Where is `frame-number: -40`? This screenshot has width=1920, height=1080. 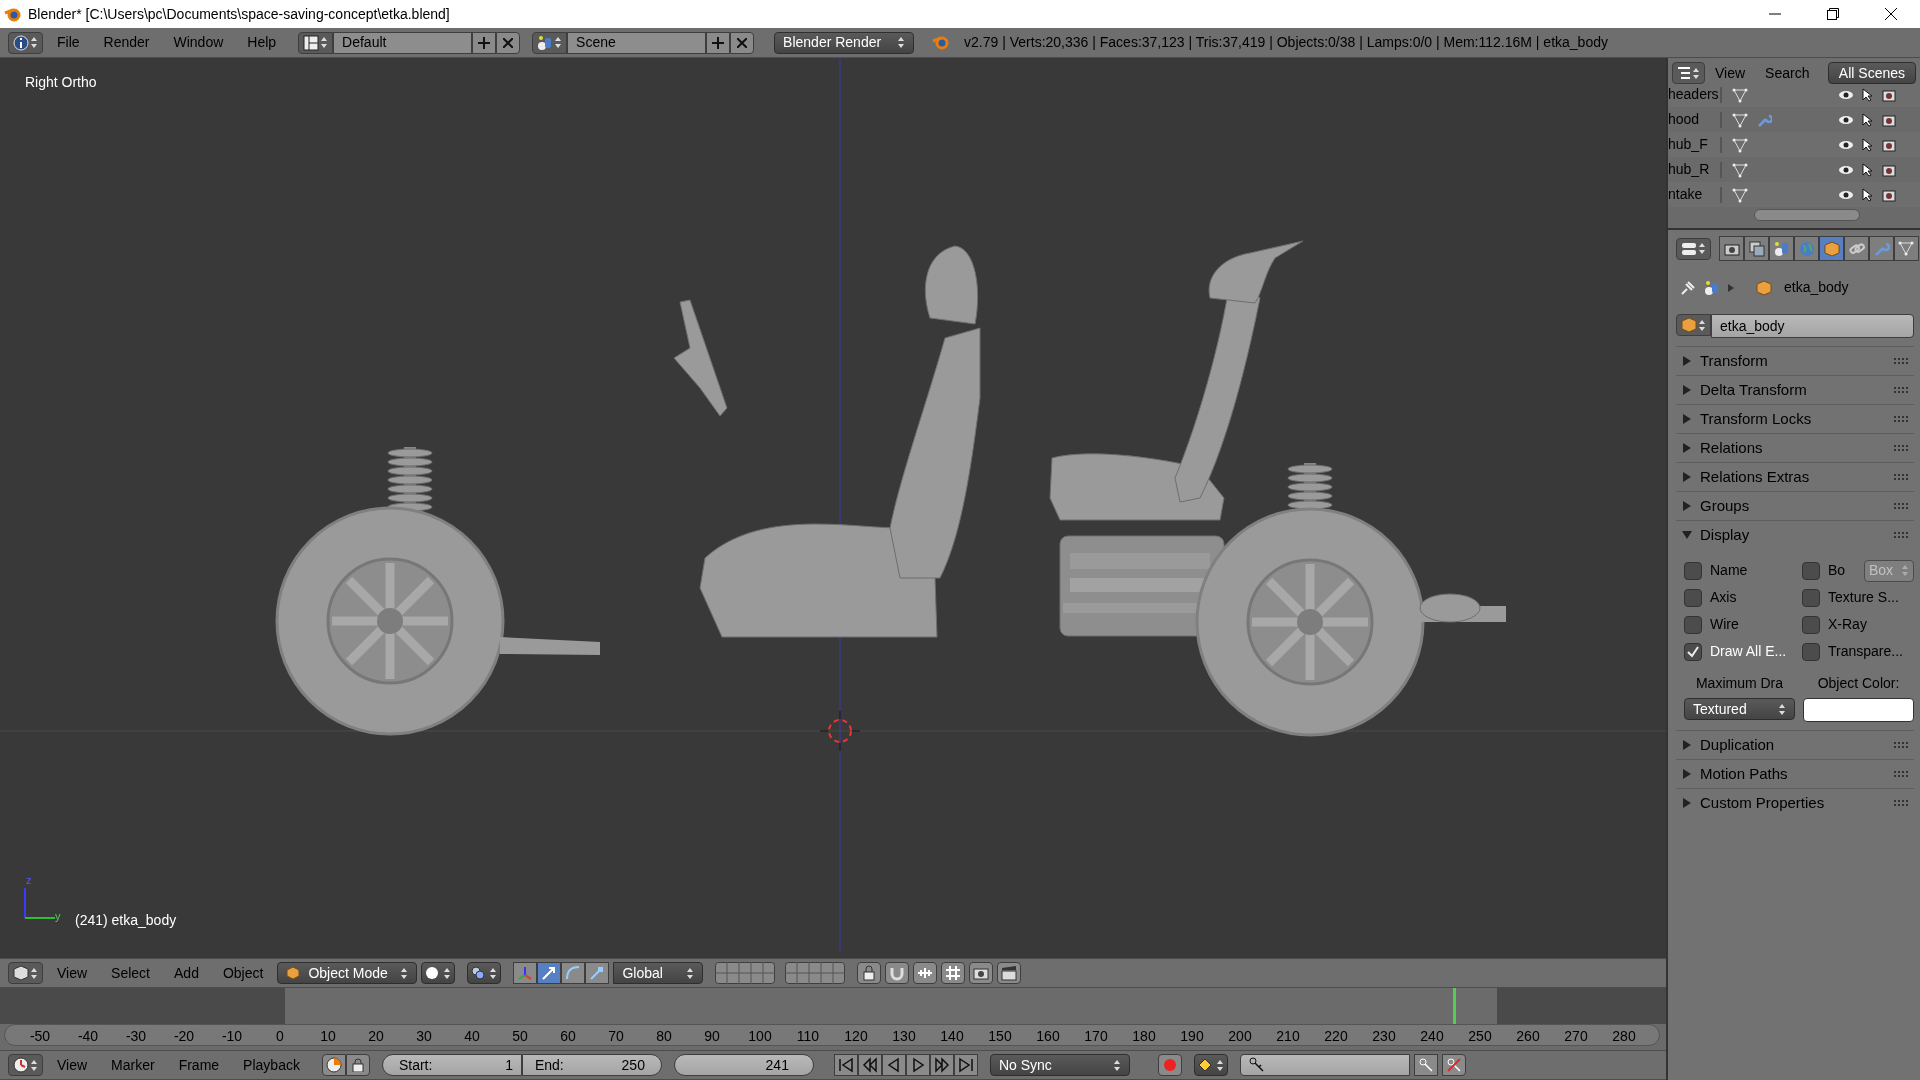
frame-number: -40 is located at coordinates (88, 1036).